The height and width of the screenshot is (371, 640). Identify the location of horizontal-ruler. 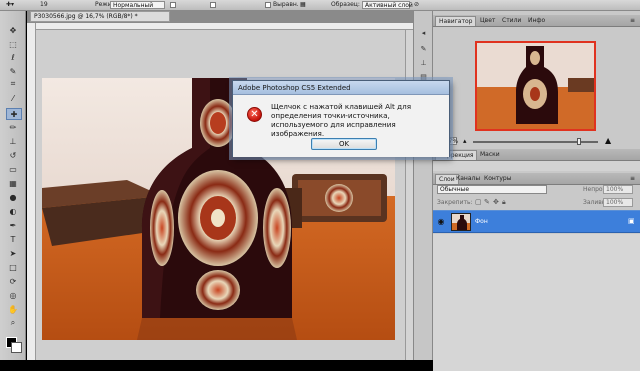
(224, 26).